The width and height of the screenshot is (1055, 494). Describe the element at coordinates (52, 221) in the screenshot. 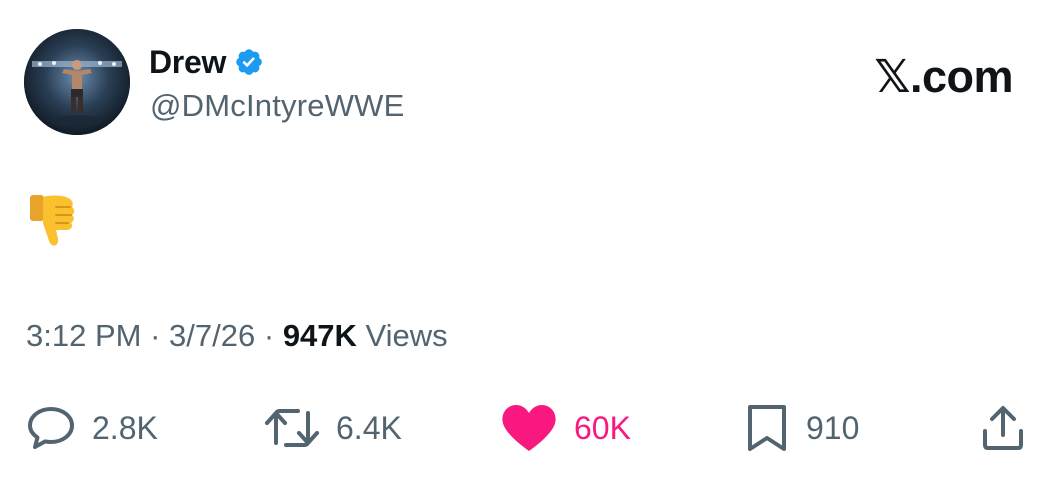

I see `thumbs-down-emoji` at that location.